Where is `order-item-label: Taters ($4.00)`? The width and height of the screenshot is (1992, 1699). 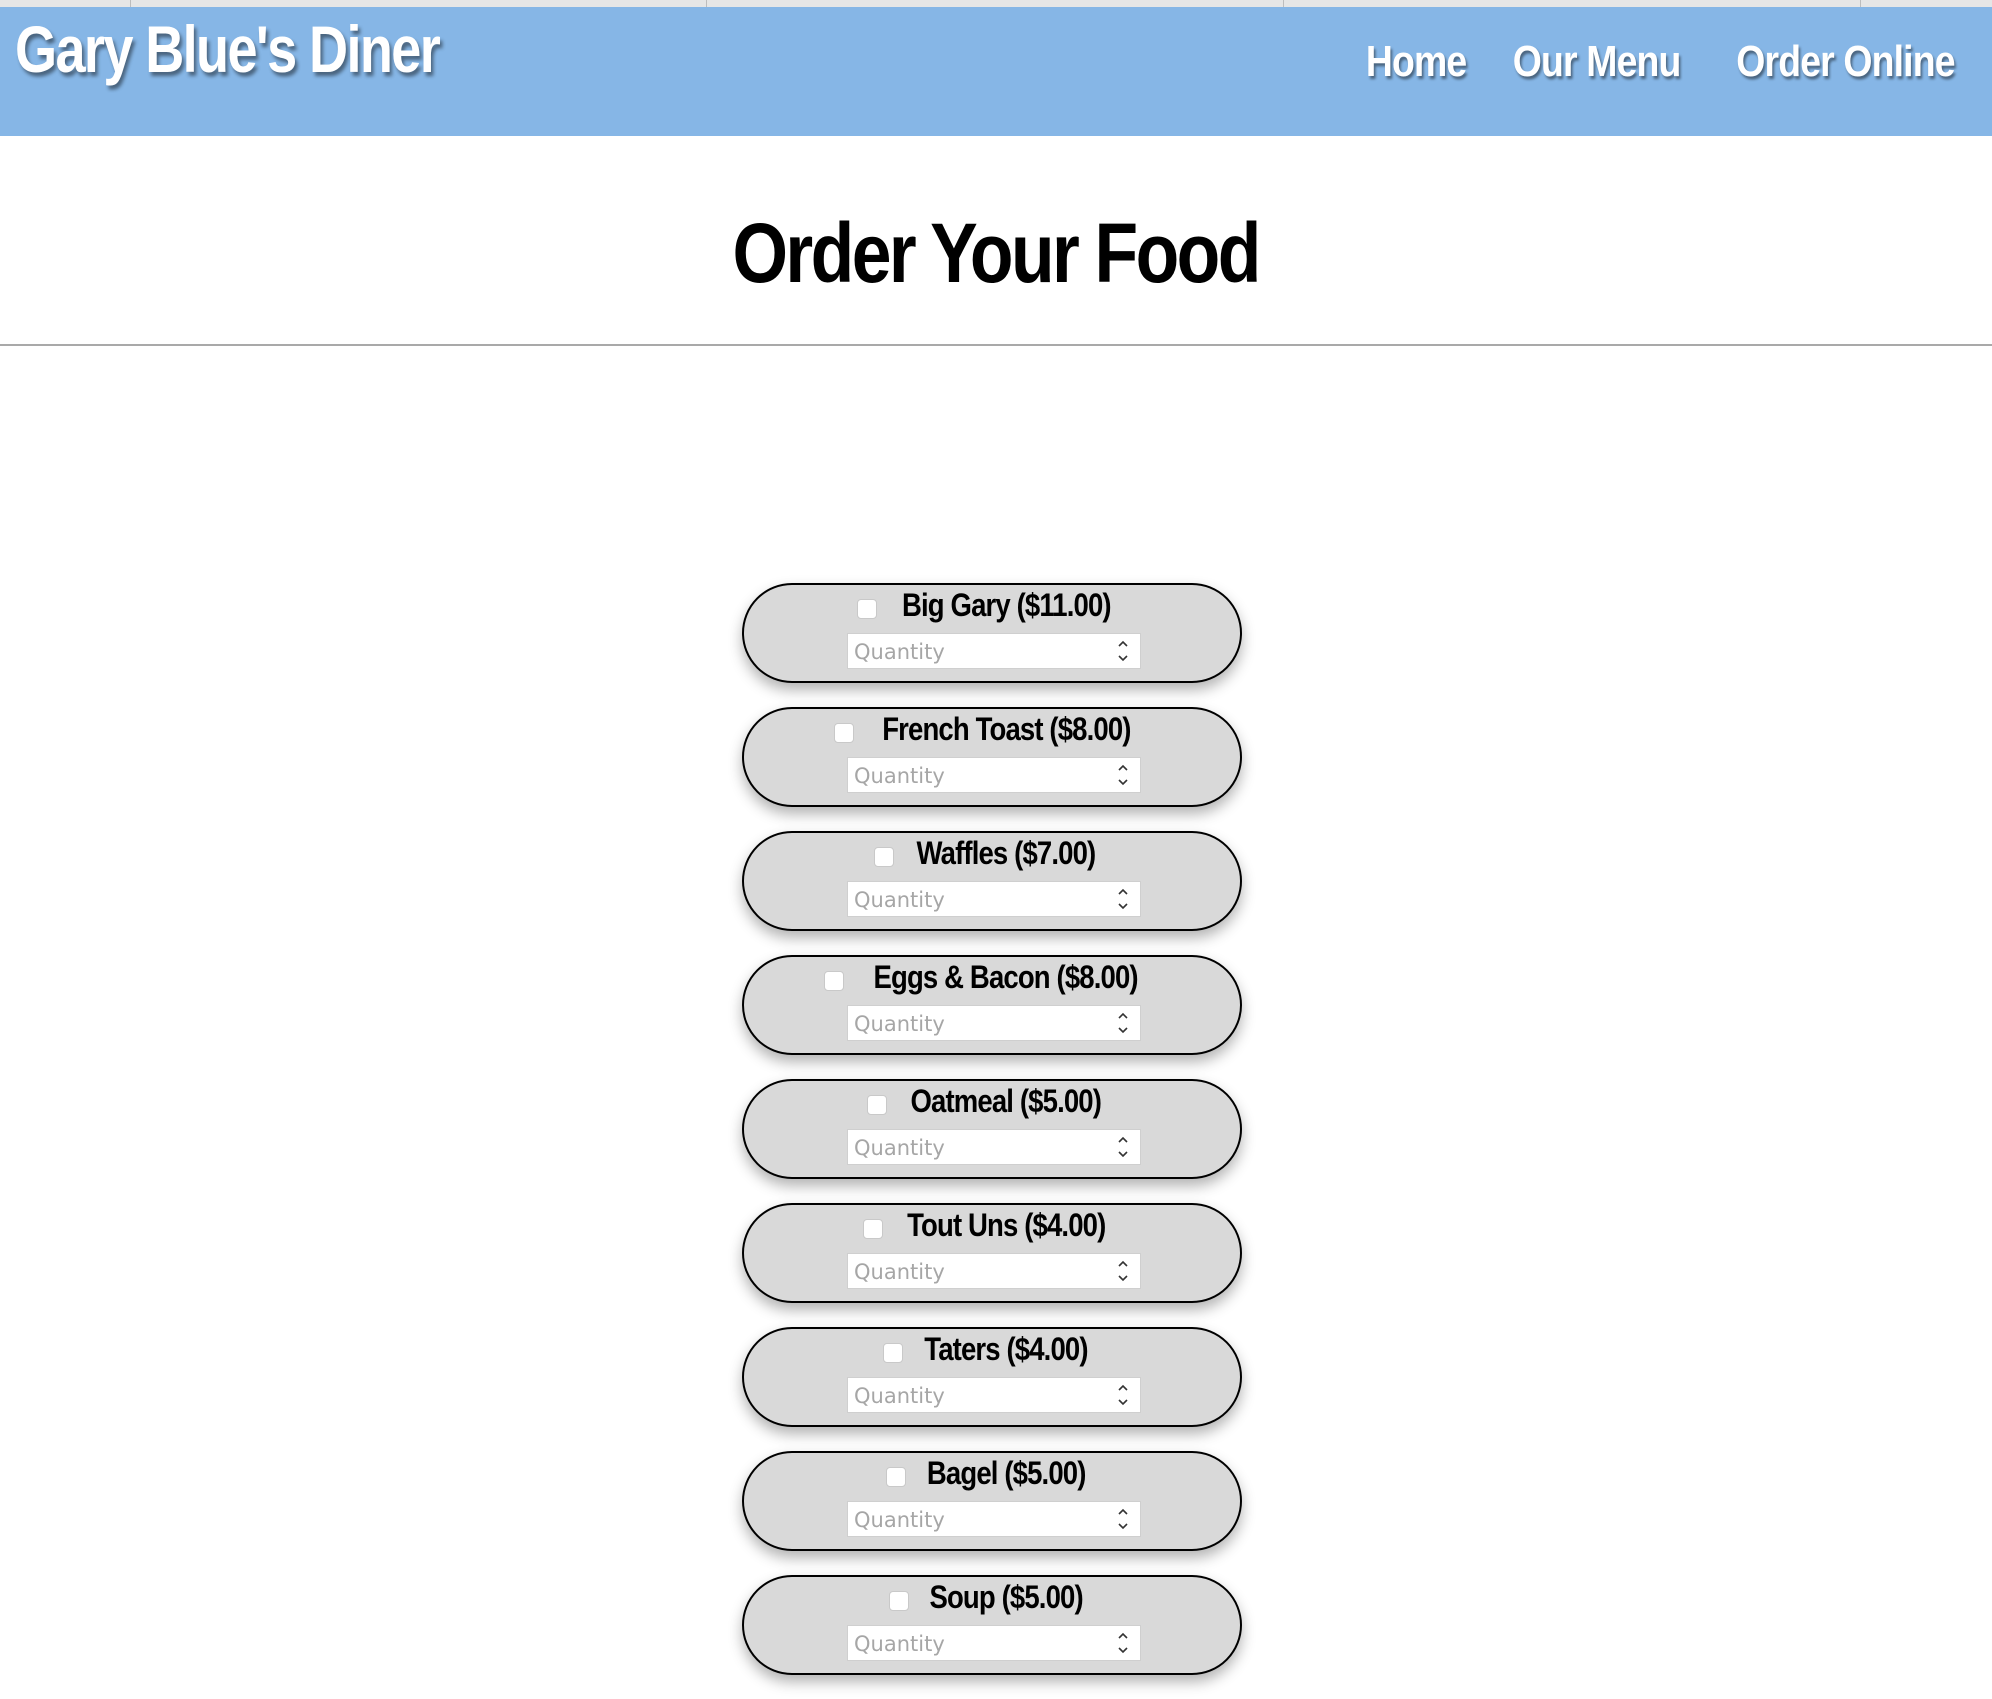 order-item-label: Taters ($4.00) is located at coordinates (1006, 1349).